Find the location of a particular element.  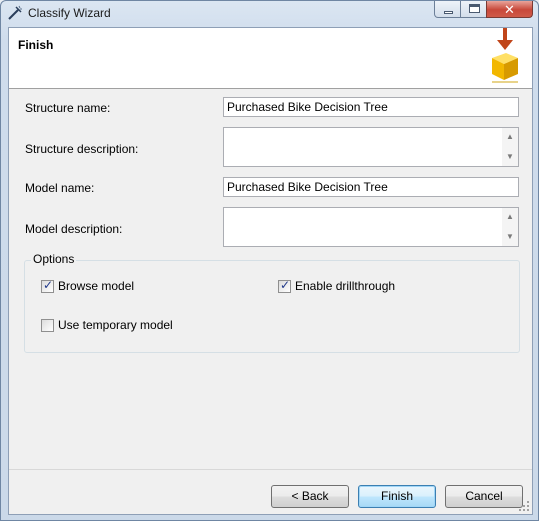

options-legend: Options is located at coordinates (54, 259).